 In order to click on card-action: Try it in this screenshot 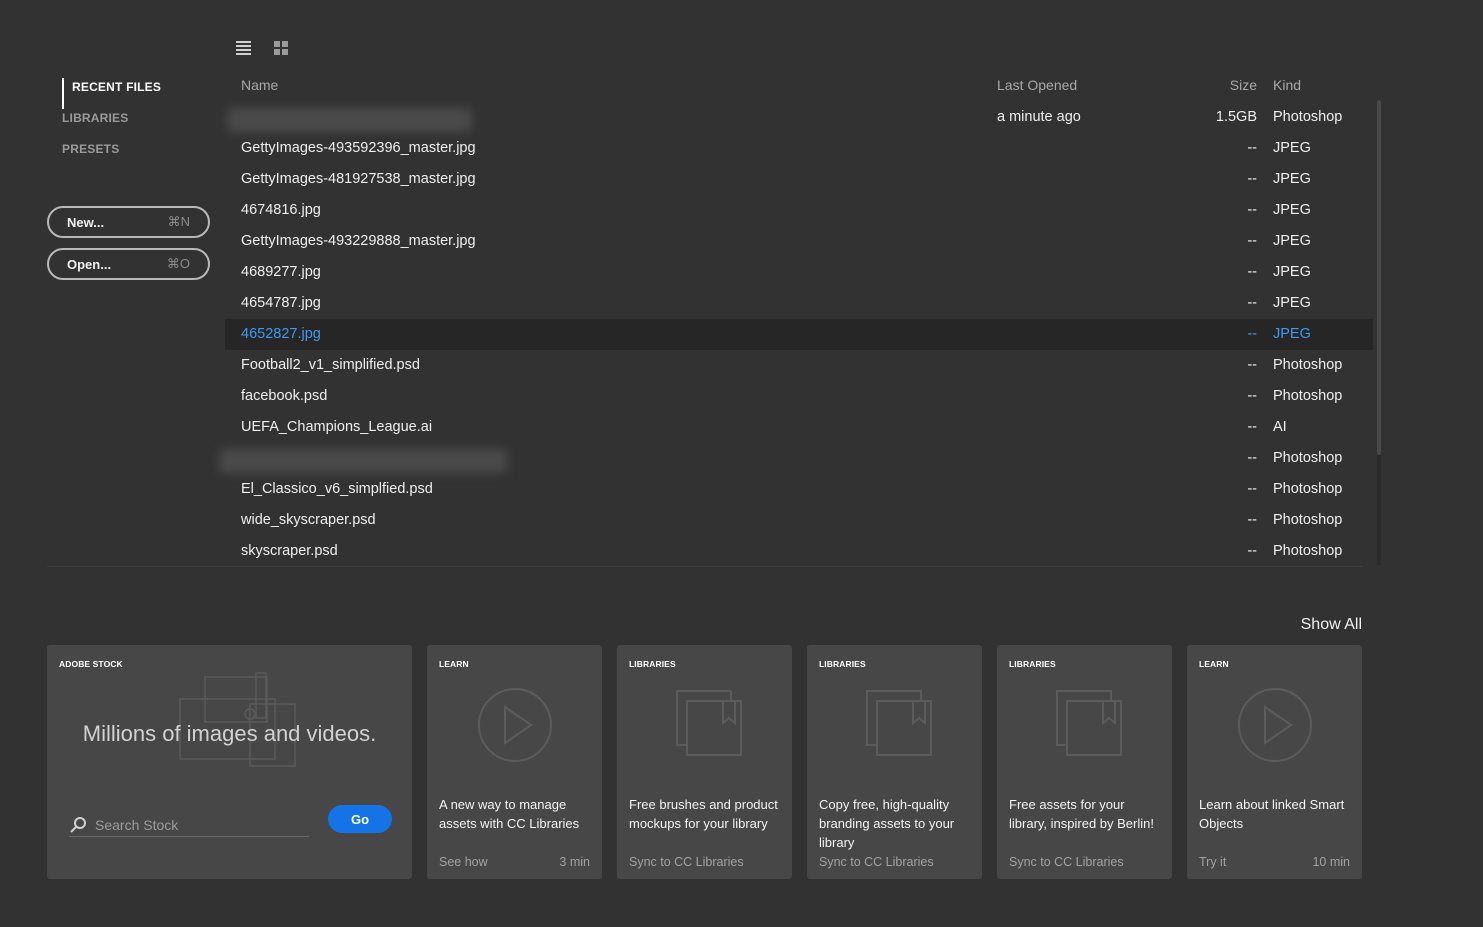, I will do `click(1212, 862)`.